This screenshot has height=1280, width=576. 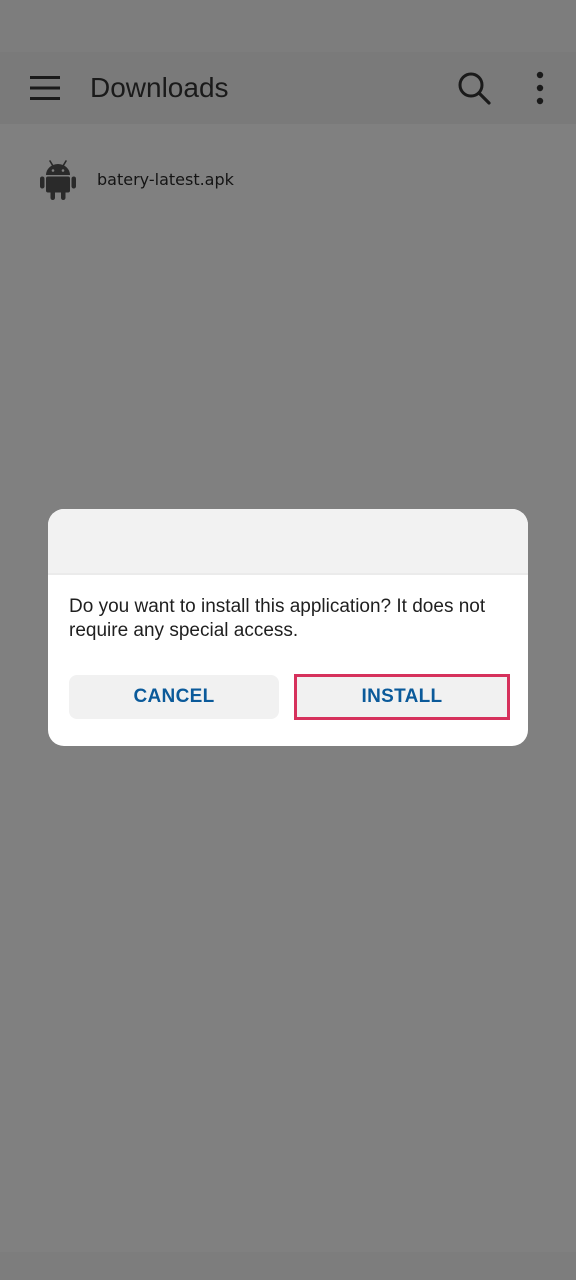 What do you see at coordinates (288, 180) in the screenshot?
I see `file-list-item: batery-latest.apk` at bounding box center [288, 180].